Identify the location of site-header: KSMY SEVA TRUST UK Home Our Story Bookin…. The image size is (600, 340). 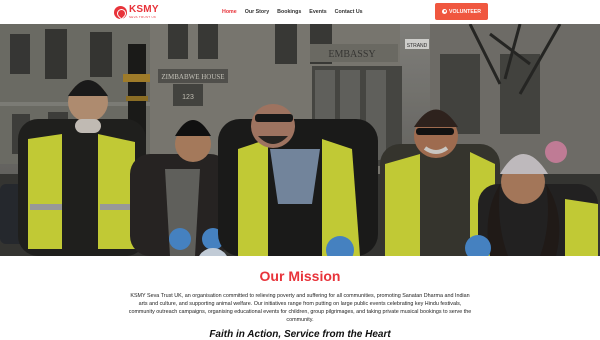
(300, 12).